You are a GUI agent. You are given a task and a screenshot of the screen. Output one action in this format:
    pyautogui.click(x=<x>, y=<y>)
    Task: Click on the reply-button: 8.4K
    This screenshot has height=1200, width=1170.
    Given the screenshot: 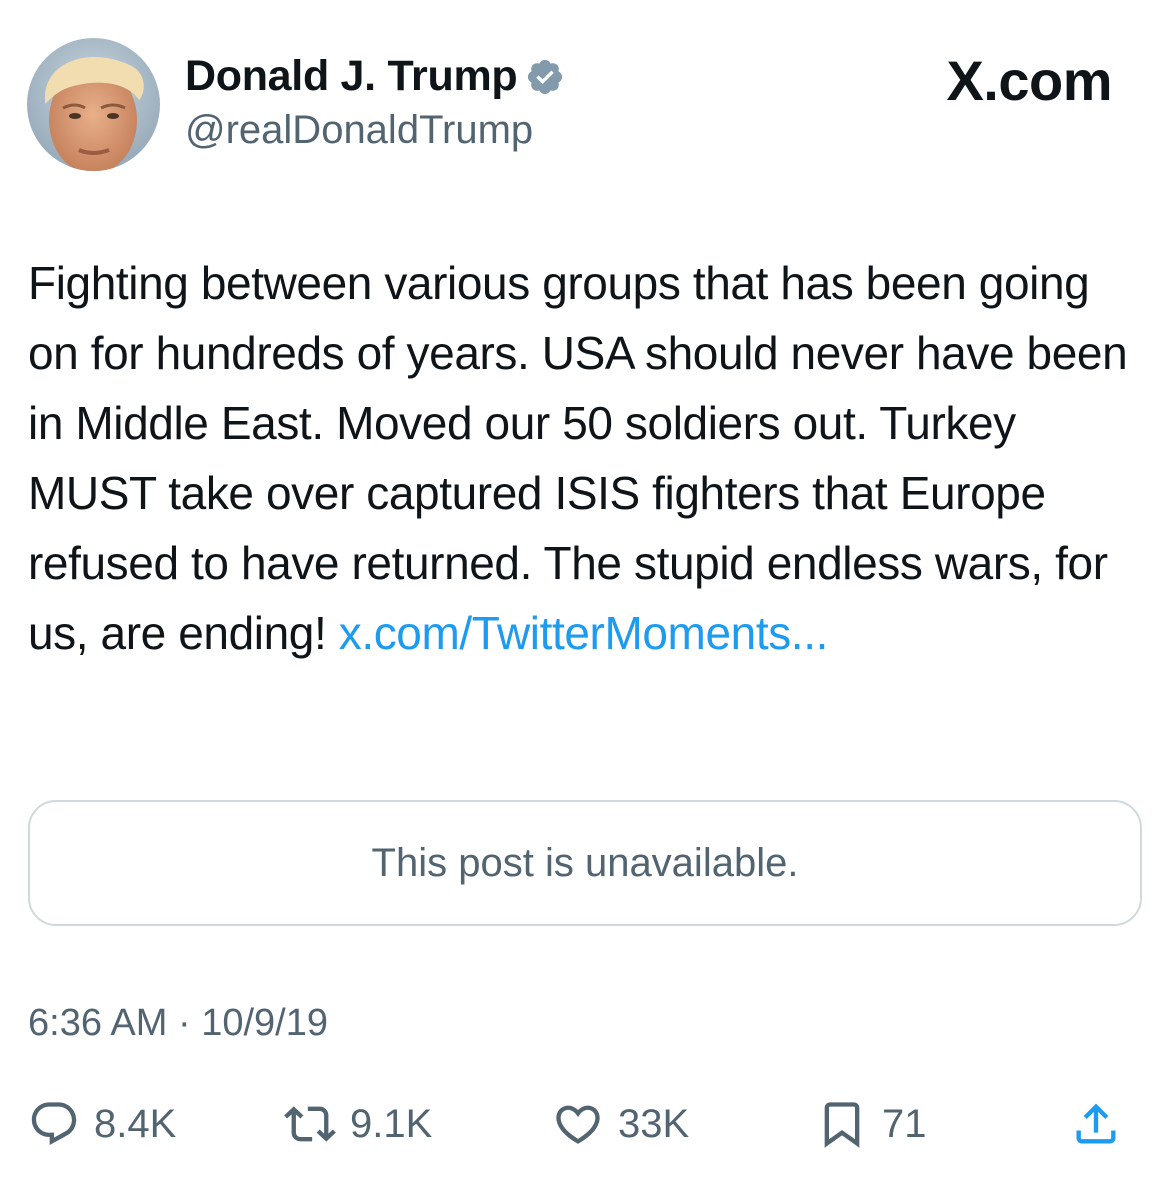 What is the action you would take?
    pyautogui.click(x=102, y=1124)
    